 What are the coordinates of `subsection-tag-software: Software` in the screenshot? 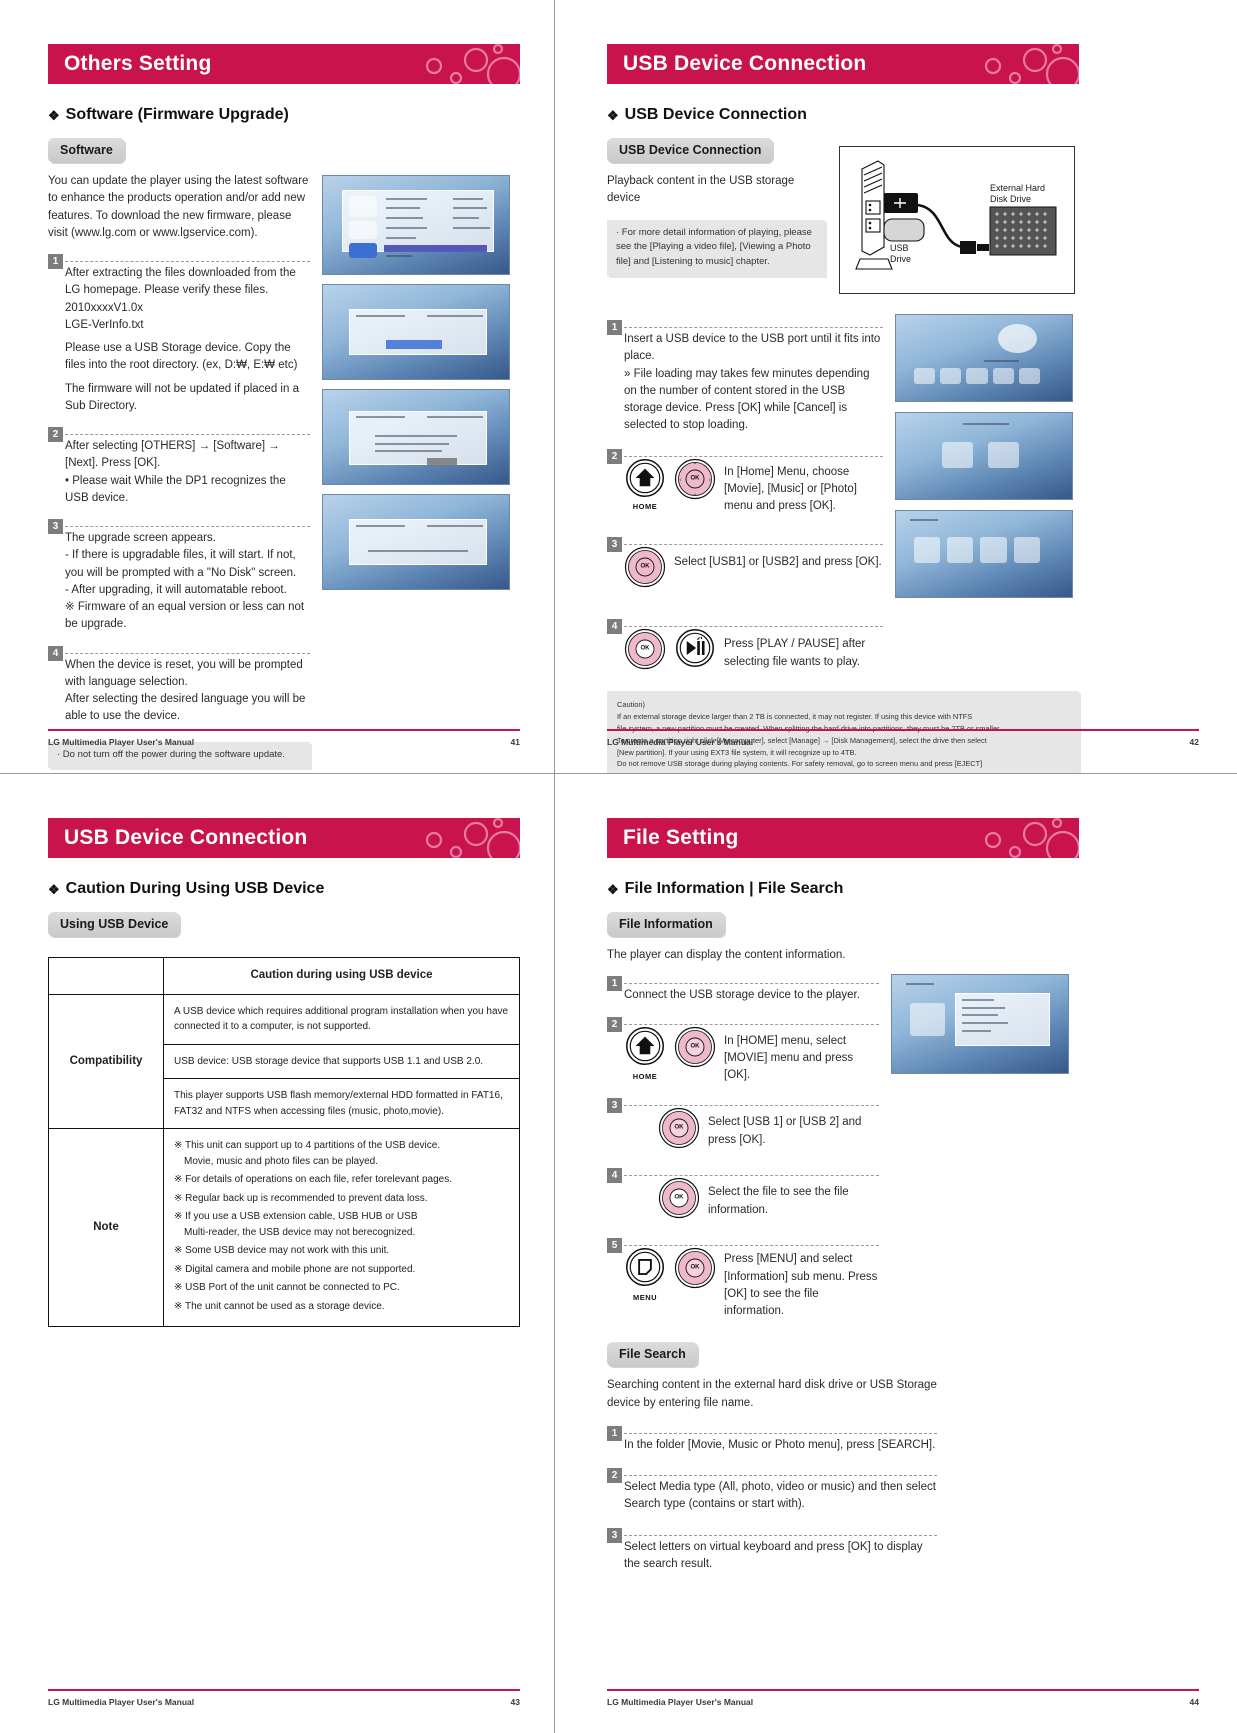 It's located at (86, 150).